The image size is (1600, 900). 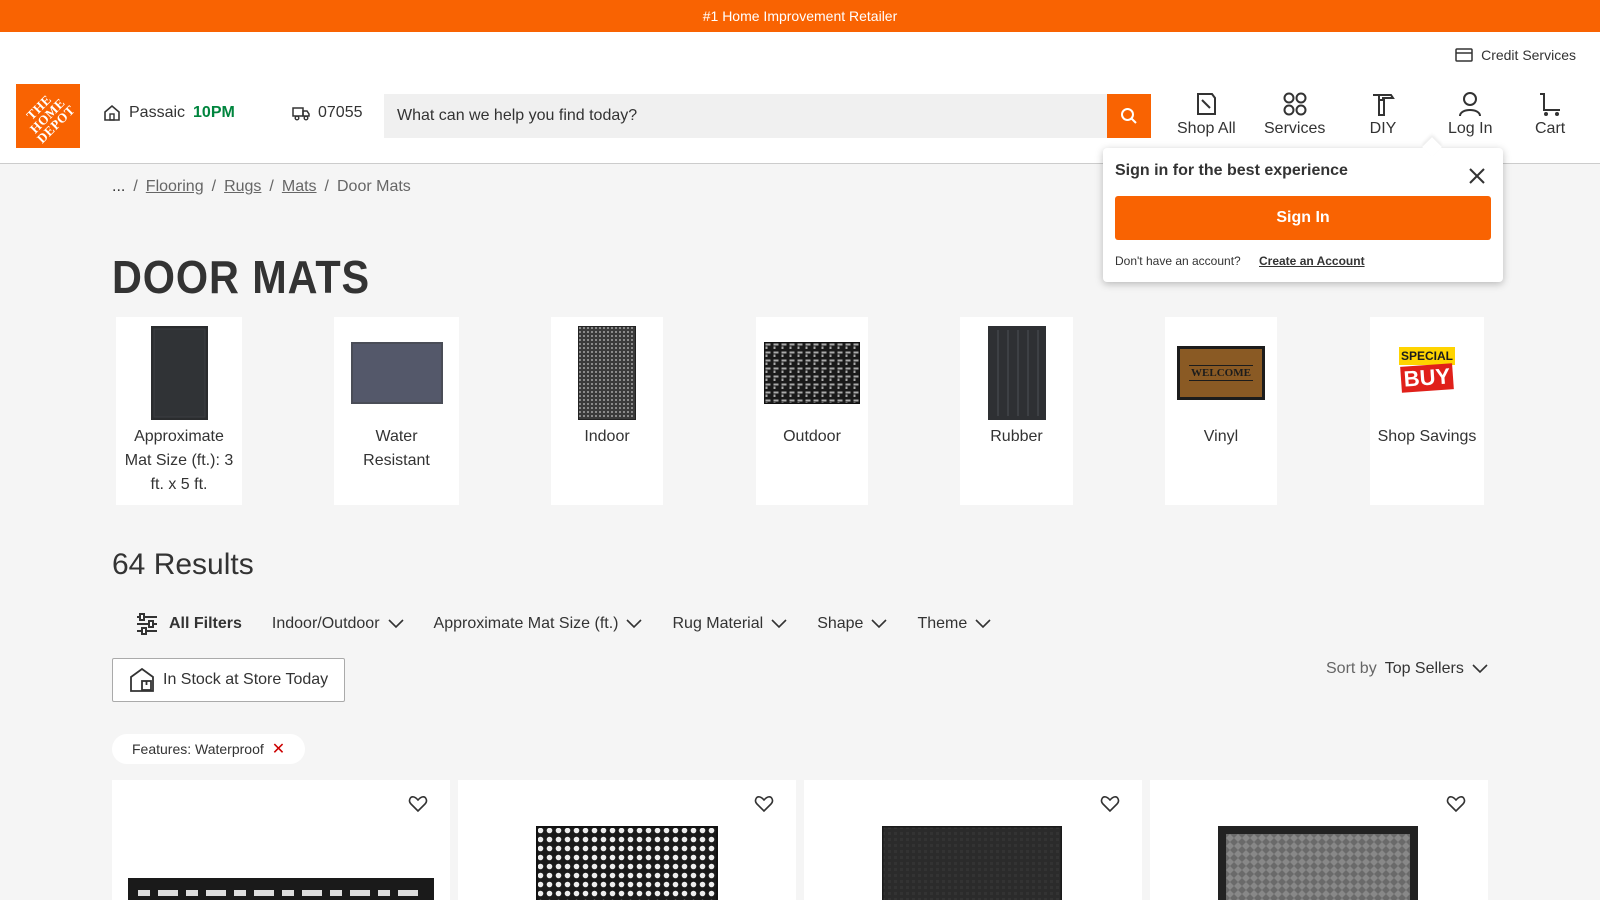 What do you see at coordinates (718, 623) in the screenshot?
I see `filter-label: Rug Material` at bounding box center [718, 623].